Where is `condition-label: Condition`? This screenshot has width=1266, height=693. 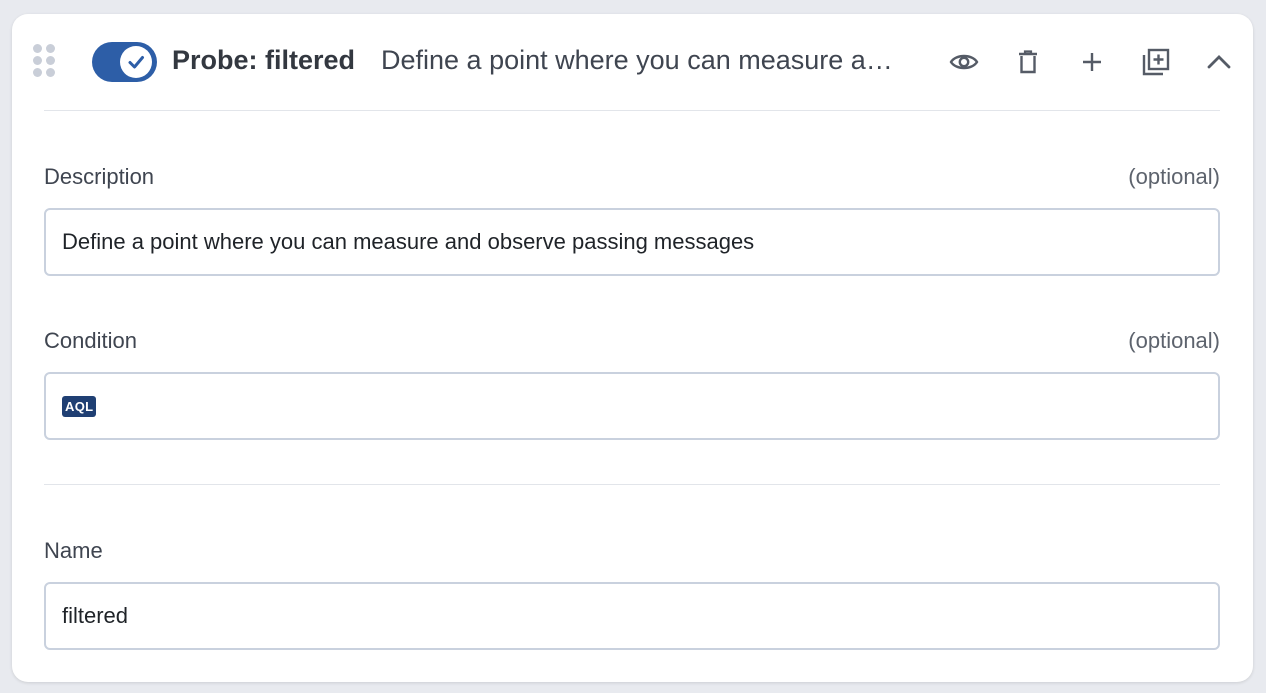
condition-label: Condition is located at coordinates (90, 340).